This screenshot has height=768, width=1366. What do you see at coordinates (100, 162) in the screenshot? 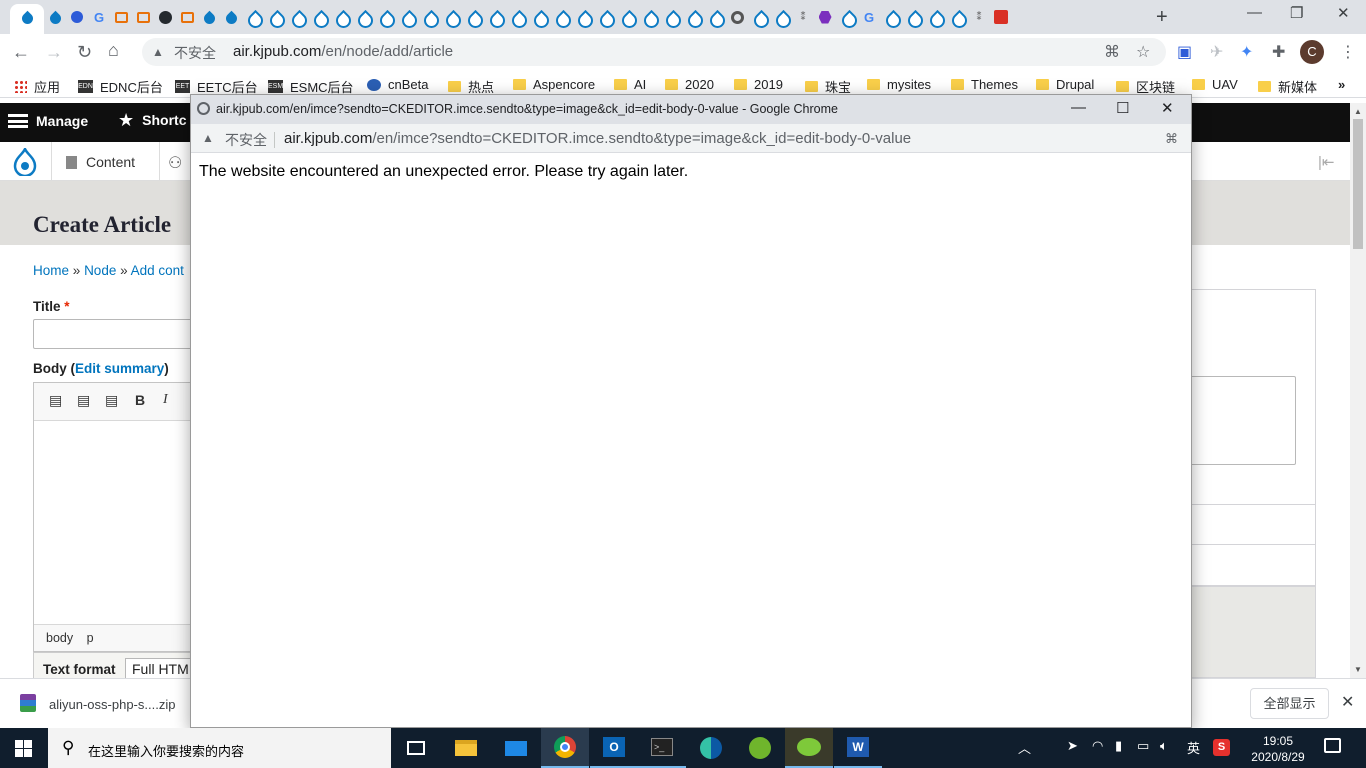
I see `tray-content-link: Content` at bounding box center [100, 162].